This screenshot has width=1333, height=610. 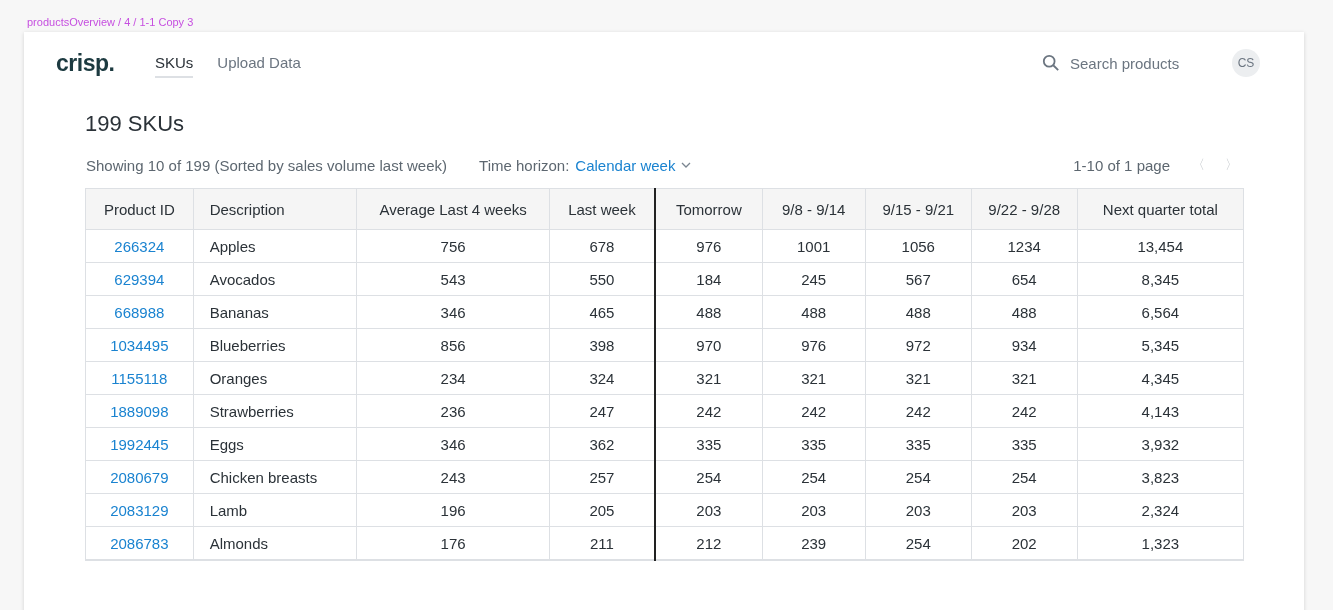 What do you see at coordinates (1024, 345) in the screenshot?
I see `table-cell: 934` at bounding box center [1024, 345].